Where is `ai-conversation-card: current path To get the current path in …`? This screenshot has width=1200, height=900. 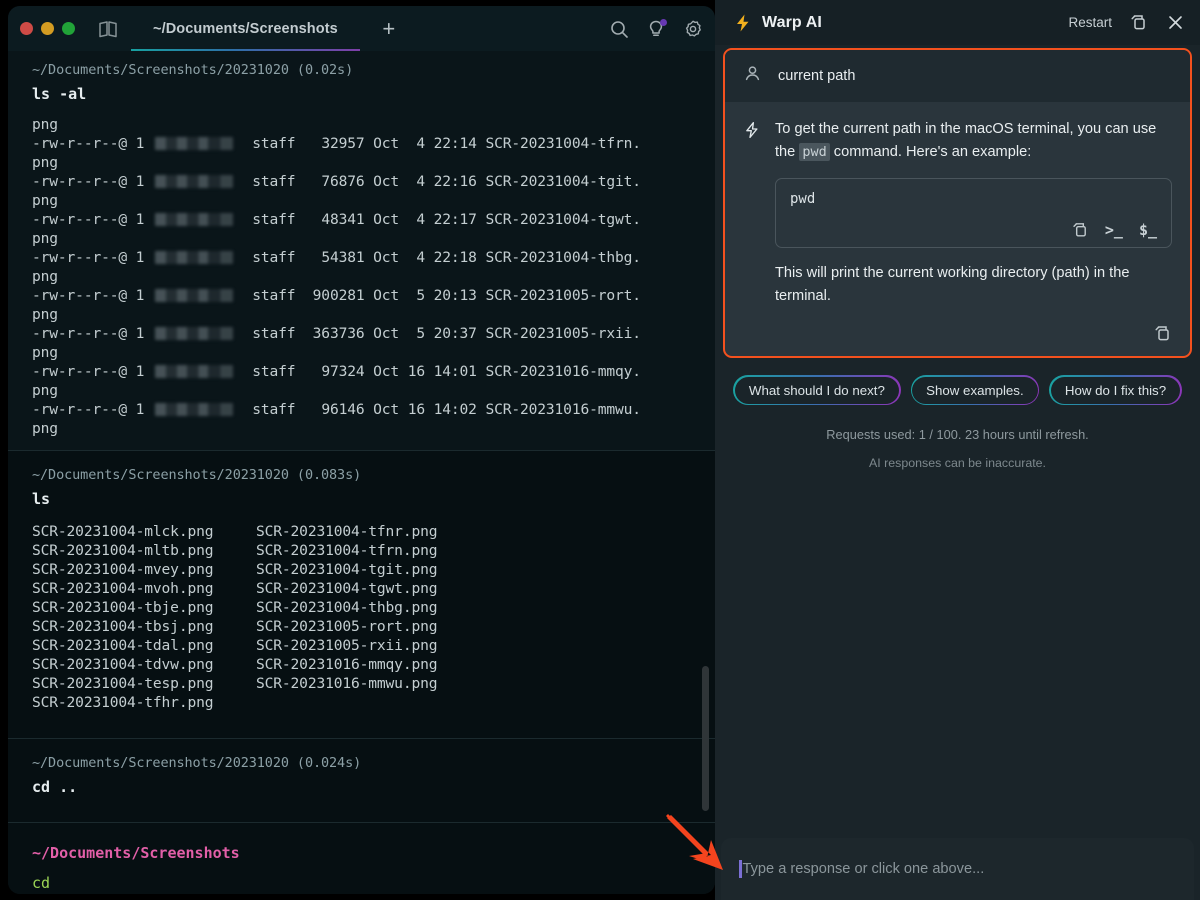
ai-conversation-card: current path To get the current path in … is located at coordinates (957, 203).